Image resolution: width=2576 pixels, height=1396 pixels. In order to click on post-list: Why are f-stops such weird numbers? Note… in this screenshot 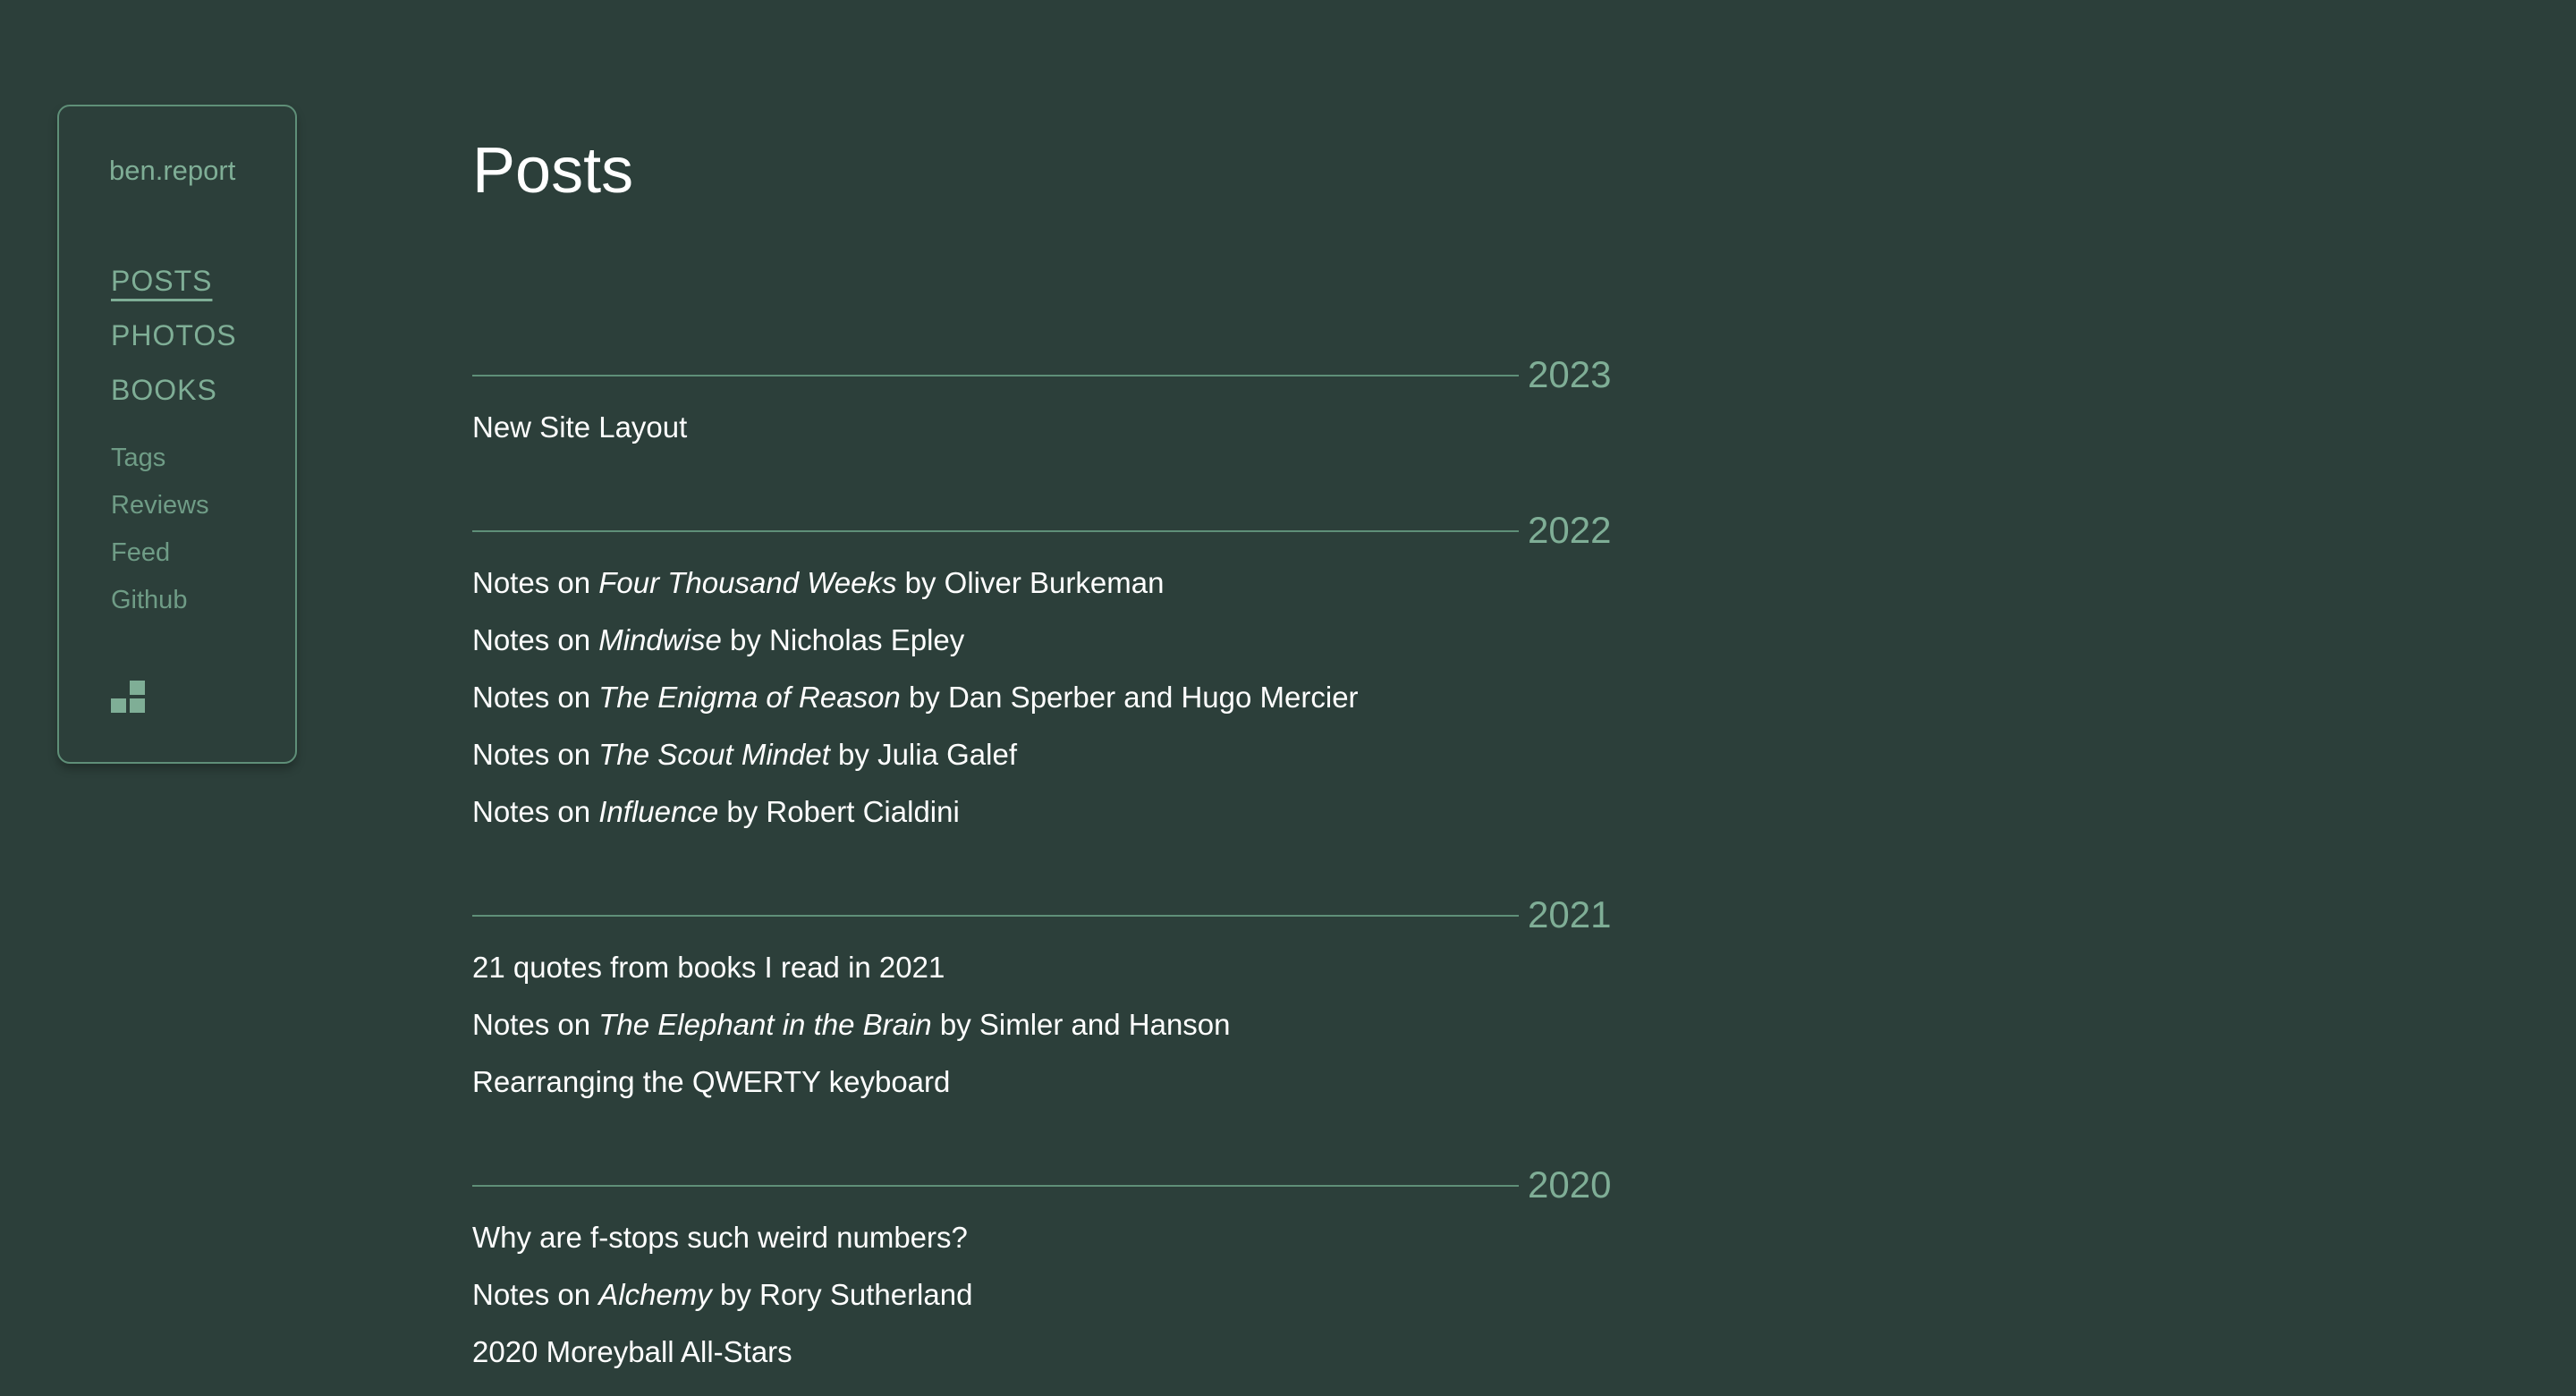, I will do `click(722, 1306)`.